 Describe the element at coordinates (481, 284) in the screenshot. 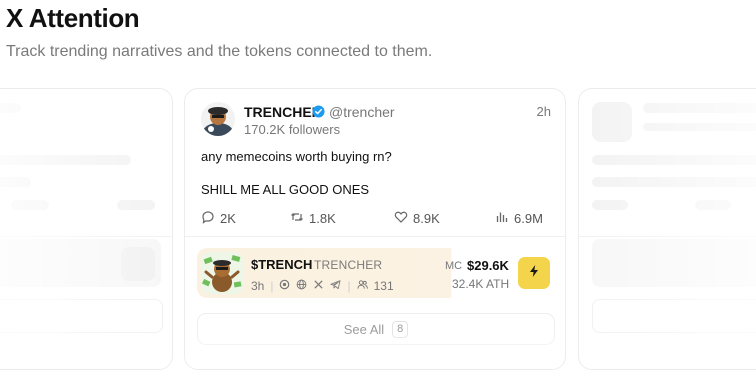

I see `all-time-high: 32.4K ATH` at that location.